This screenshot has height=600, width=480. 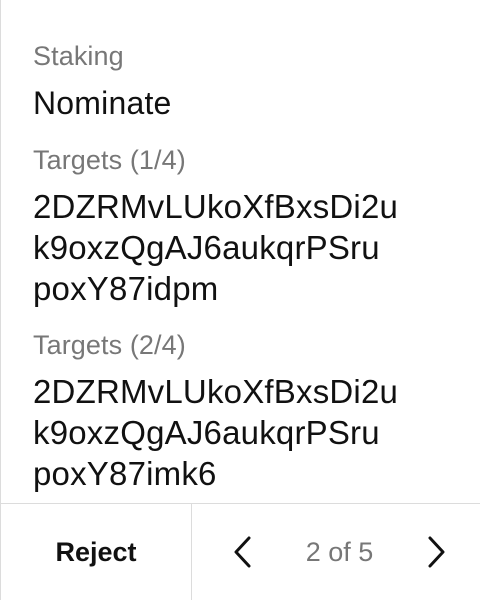 I want to click on reject-area: Reject, so click(x=96, y=552).